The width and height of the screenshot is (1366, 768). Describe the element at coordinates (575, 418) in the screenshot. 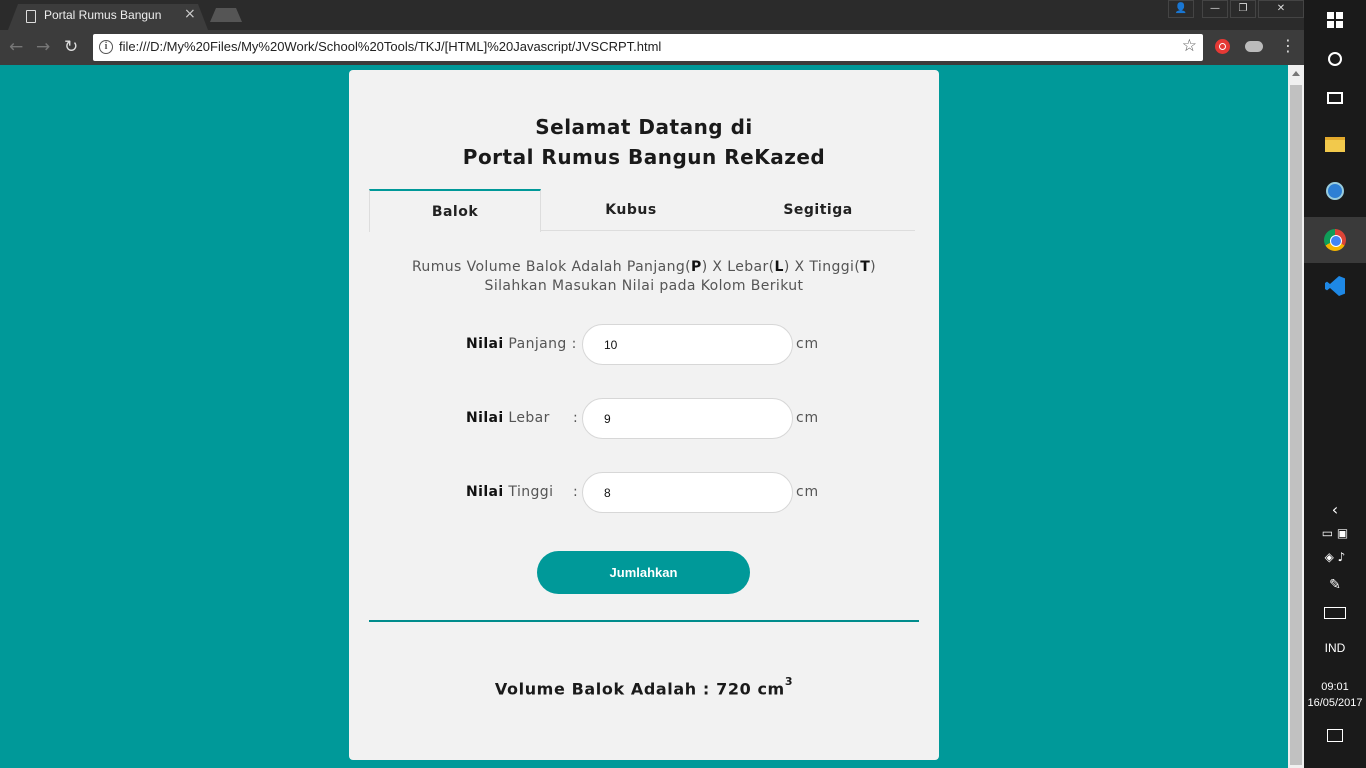

I see `lebar-colon: :` at that location.